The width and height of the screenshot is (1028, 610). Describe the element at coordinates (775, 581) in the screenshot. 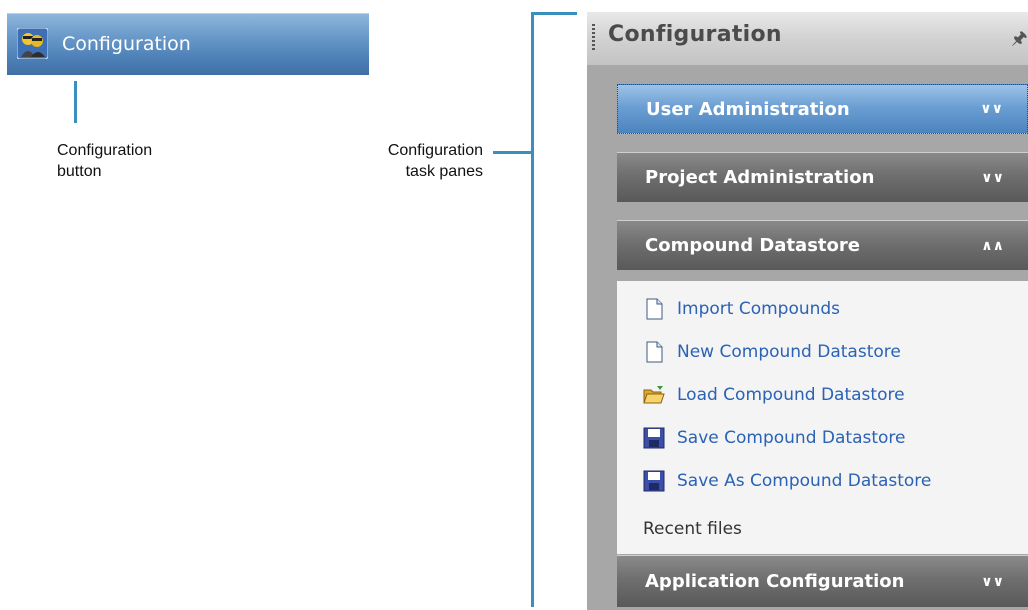

I see `section-label: Application Configuration` at that location.